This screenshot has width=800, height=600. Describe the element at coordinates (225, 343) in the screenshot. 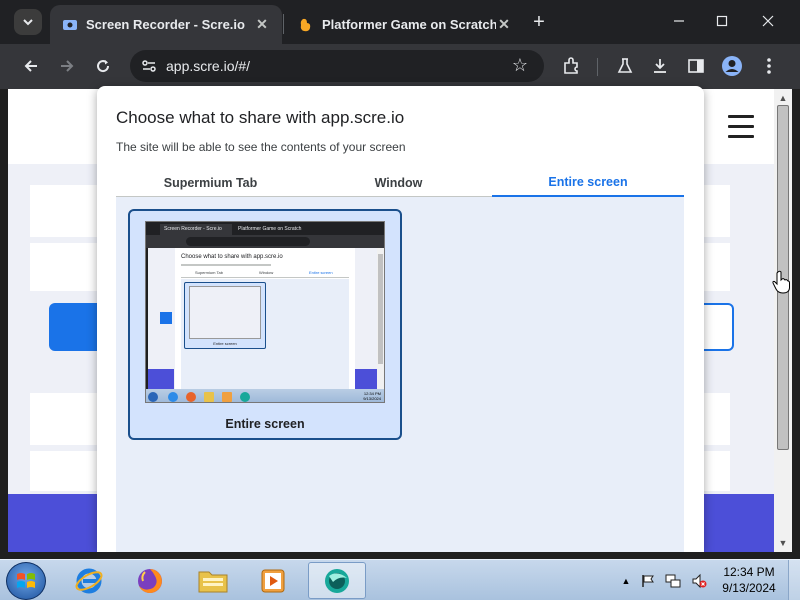

I see `thumbnail-tile-label: Entire screen` at that location.